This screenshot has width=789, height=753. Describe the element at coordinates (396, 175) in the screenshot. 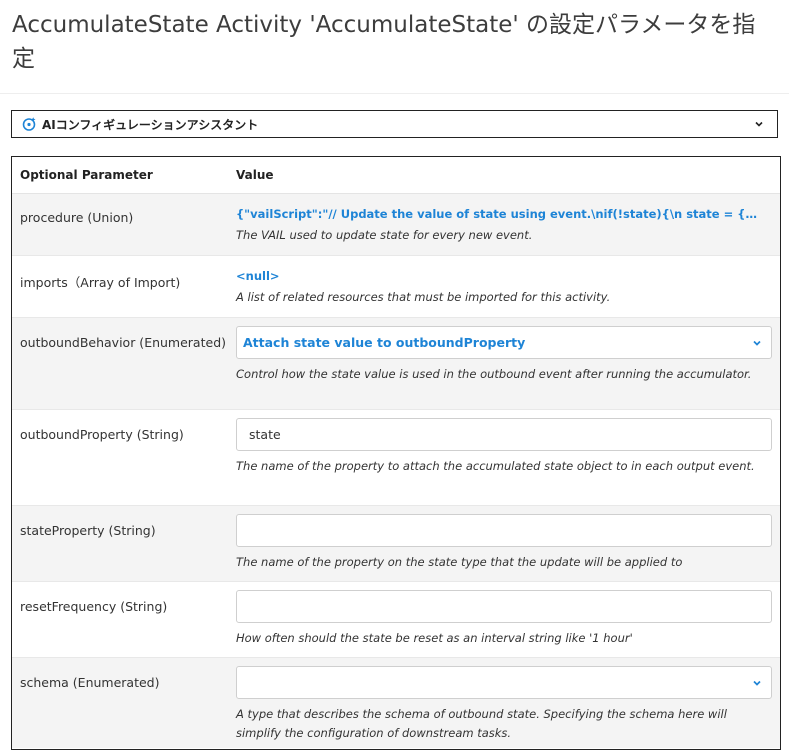

I see `table-header: Optional Parameter Value` at that location.